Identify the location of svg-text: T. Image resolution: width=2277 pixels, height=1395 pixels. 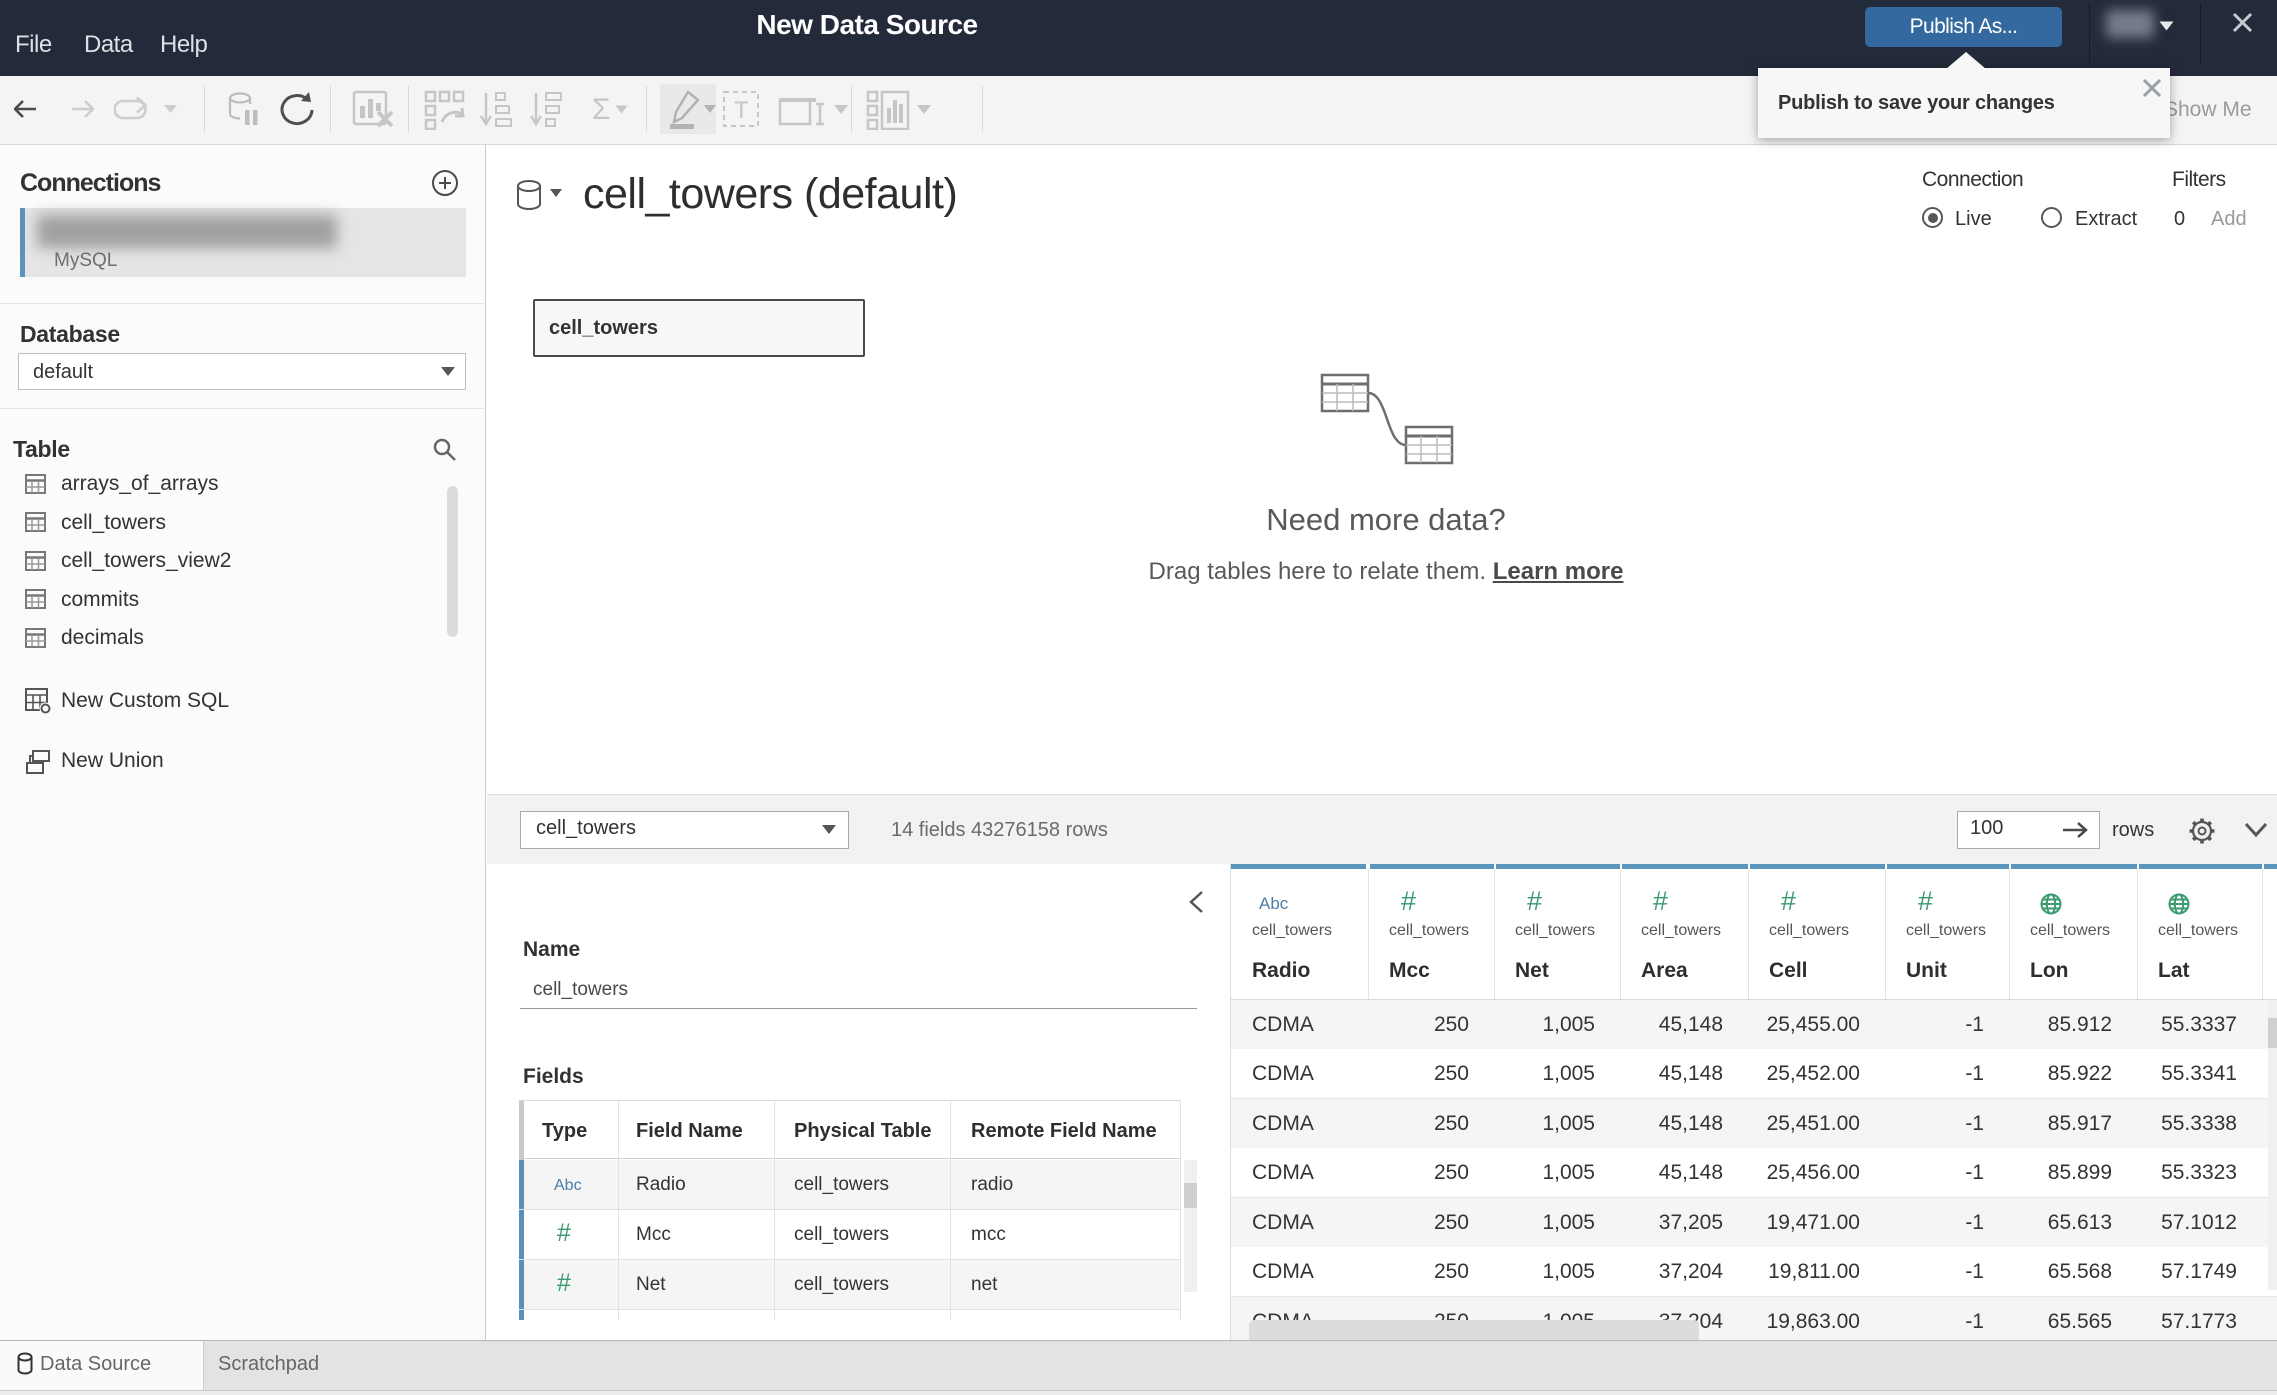
(741, 110).